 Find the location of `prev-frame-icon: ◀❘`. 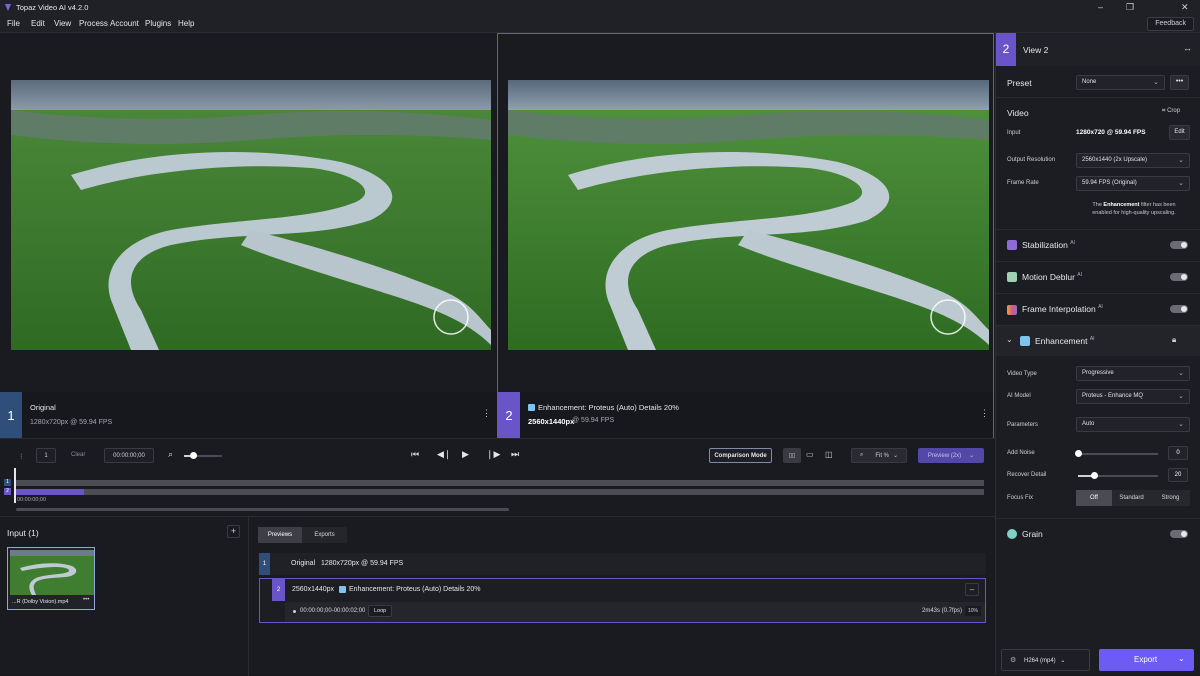

prev-frame-icon: ◀❘ is located at coordinates (444, 454).